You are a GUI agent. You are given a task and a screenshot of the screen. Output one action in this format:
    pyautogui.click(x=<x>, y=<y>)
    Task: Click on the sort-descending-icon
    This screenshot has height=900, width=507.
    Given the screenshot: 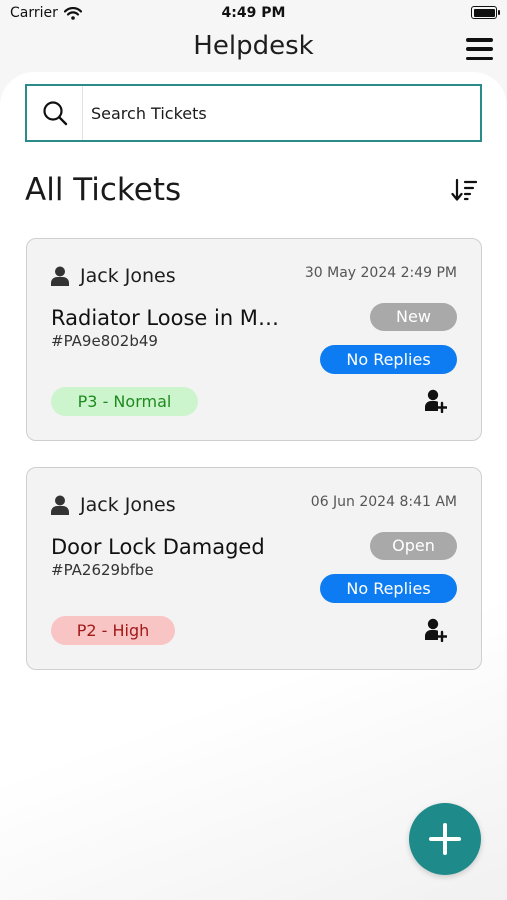 What is the action you would take?
    pyautogui.click(x=464, y=190)
    